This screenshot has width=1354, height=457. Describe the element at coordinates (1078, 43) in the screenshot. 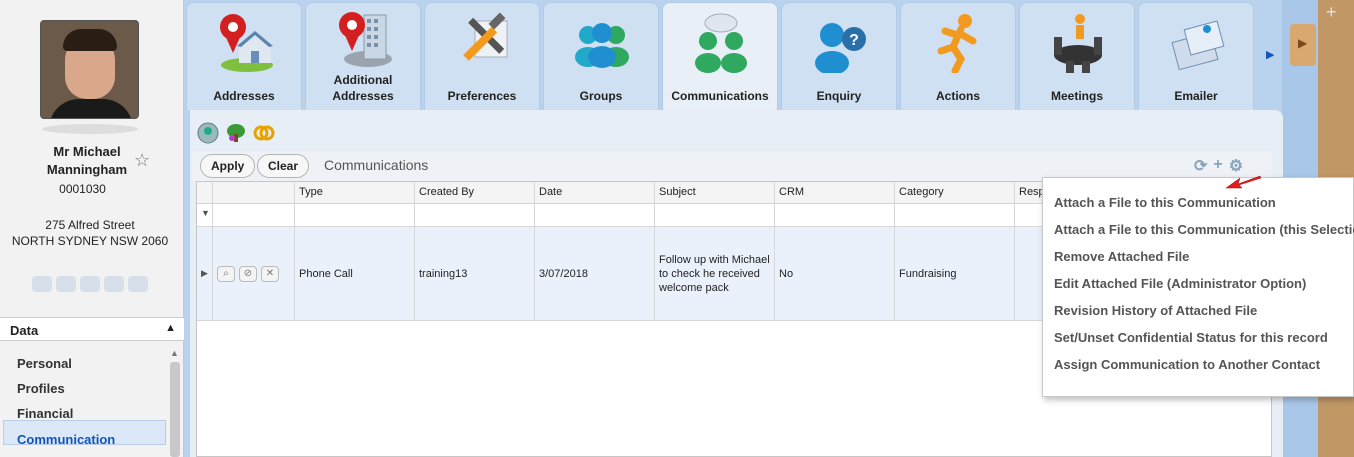

I see `meeting-table-icon` at that location.